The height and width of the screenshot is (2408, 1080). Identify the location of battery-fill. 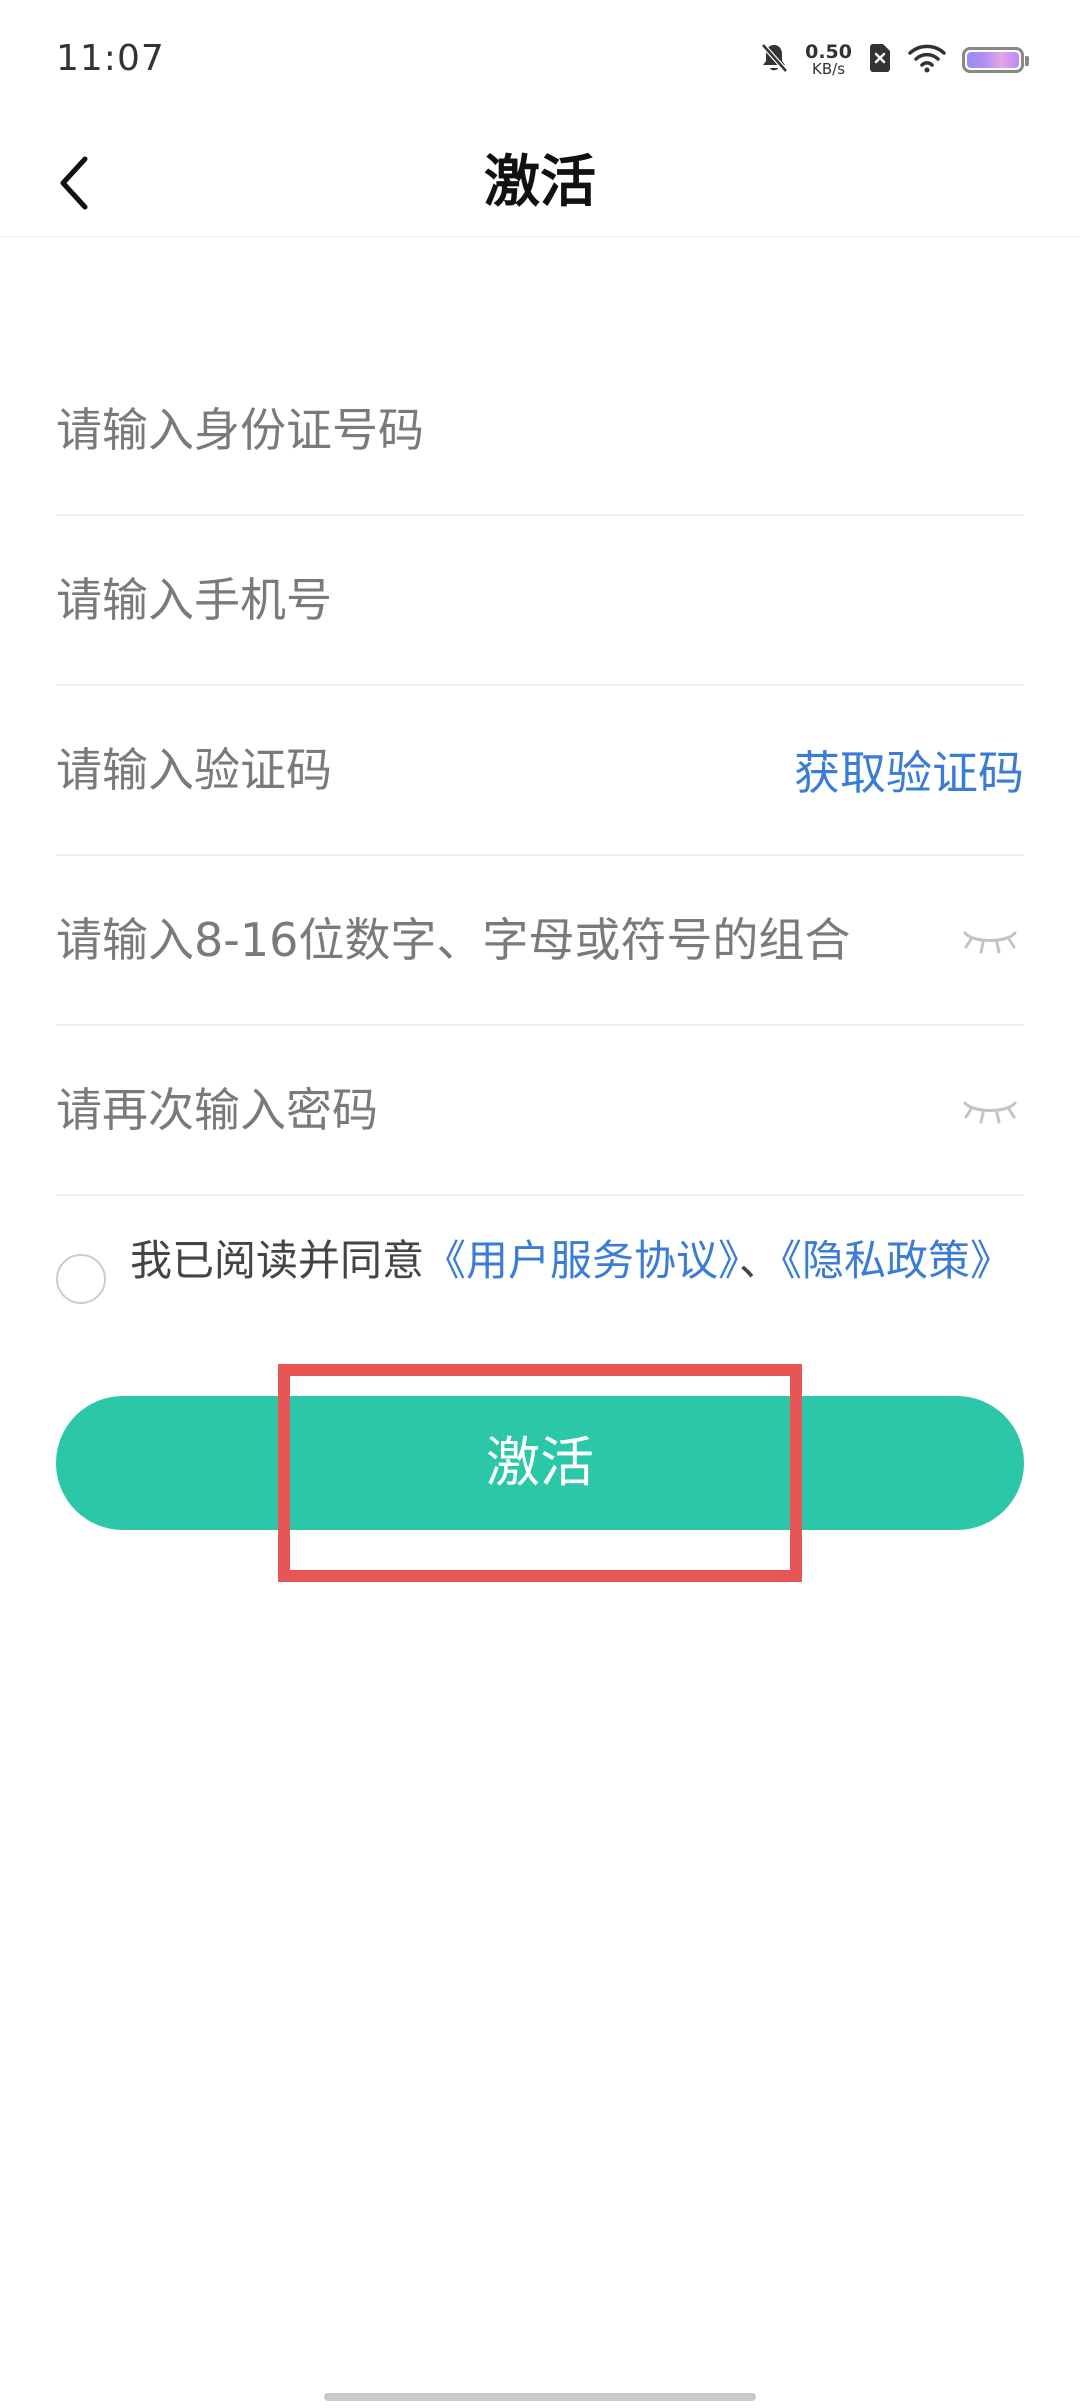
(993, 60).